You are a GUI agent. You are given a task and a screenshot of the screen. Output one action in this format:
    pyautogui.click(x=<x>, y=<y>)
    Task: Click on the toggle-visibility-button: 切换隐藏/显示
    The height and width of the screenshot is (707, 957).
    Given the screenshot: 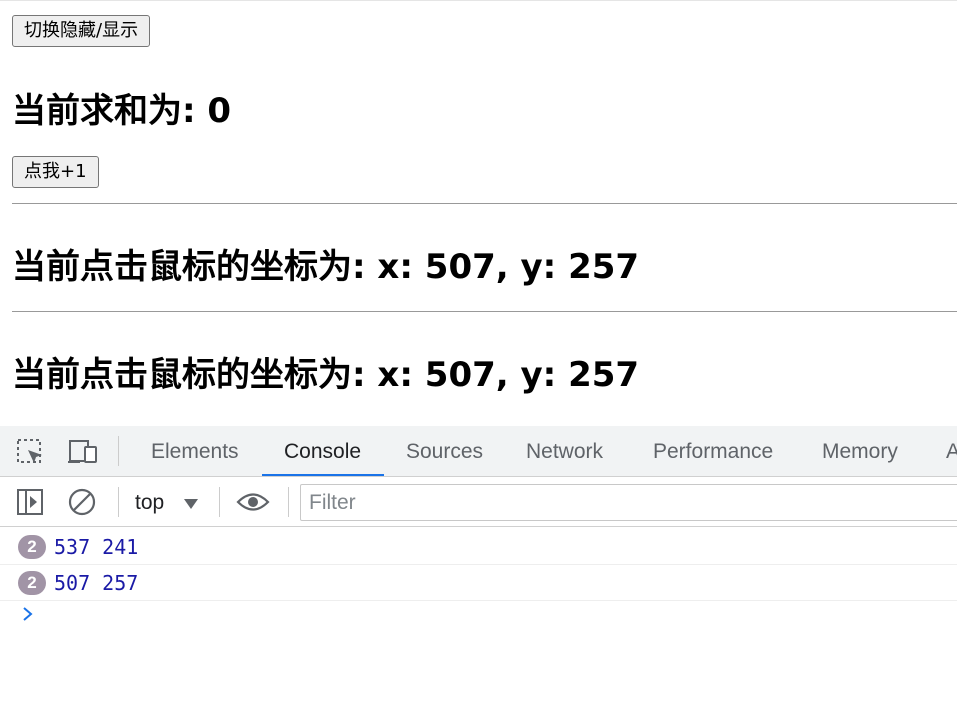 What is the action you would take?
    pyautogui.click(x=81, y=31)
    